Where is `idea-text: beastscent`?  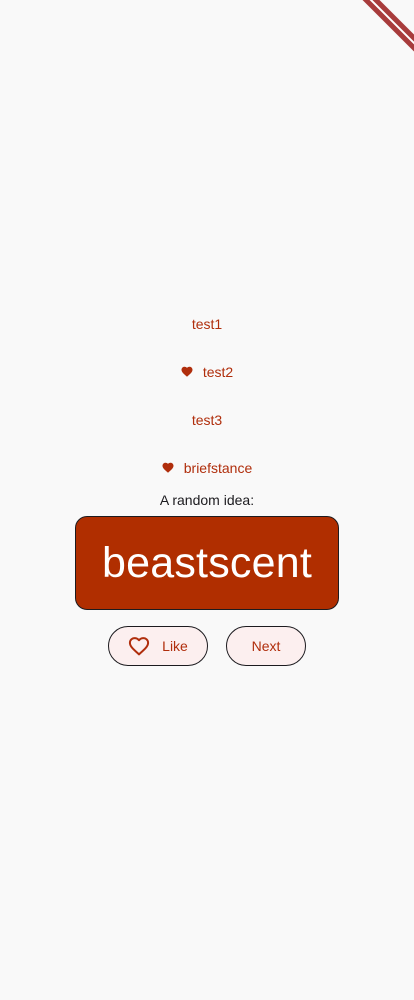
idea-text: beastscent is located at coordinates (207, 562).